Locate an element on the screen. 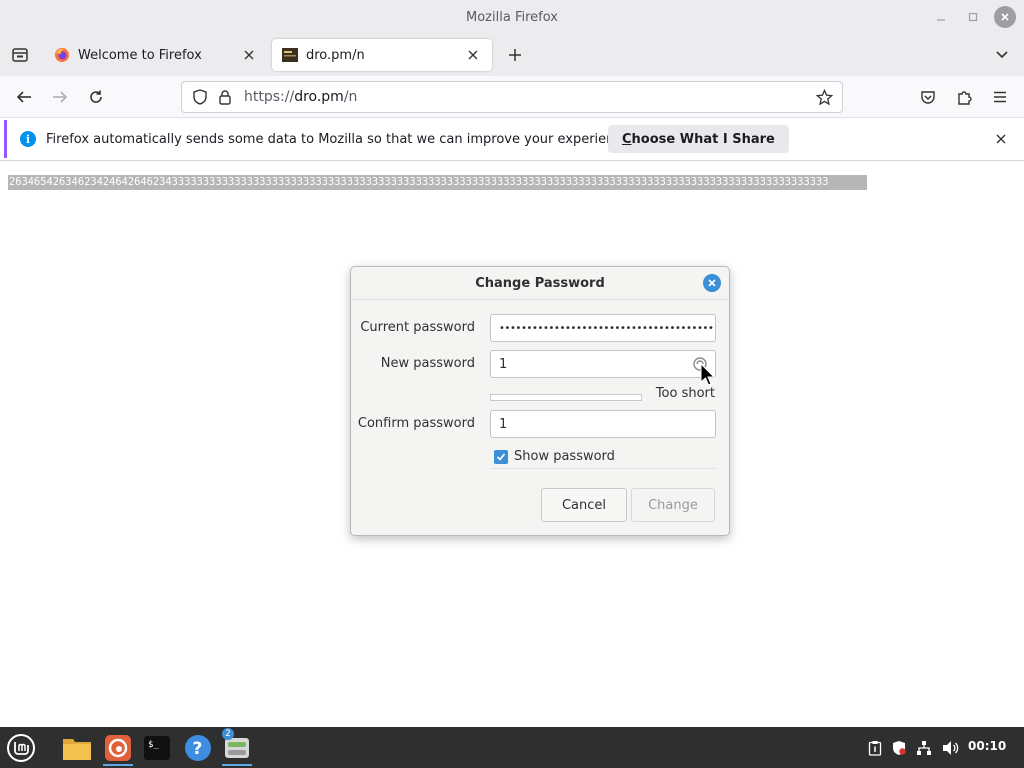 The width and height of the screenshot is (1024, 768). firefox-view-button is located at coordinates (20, 55).